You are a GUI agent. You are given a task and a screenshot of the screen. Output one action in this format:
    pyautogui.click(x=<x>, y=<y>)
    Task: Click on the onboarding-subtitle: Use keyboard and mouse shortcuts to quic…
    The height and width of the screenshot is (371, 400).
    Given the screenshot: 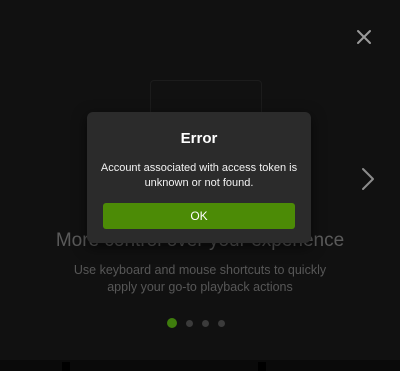 What is the action you would take?
    pyautogui.click(x=200, y=278)
    